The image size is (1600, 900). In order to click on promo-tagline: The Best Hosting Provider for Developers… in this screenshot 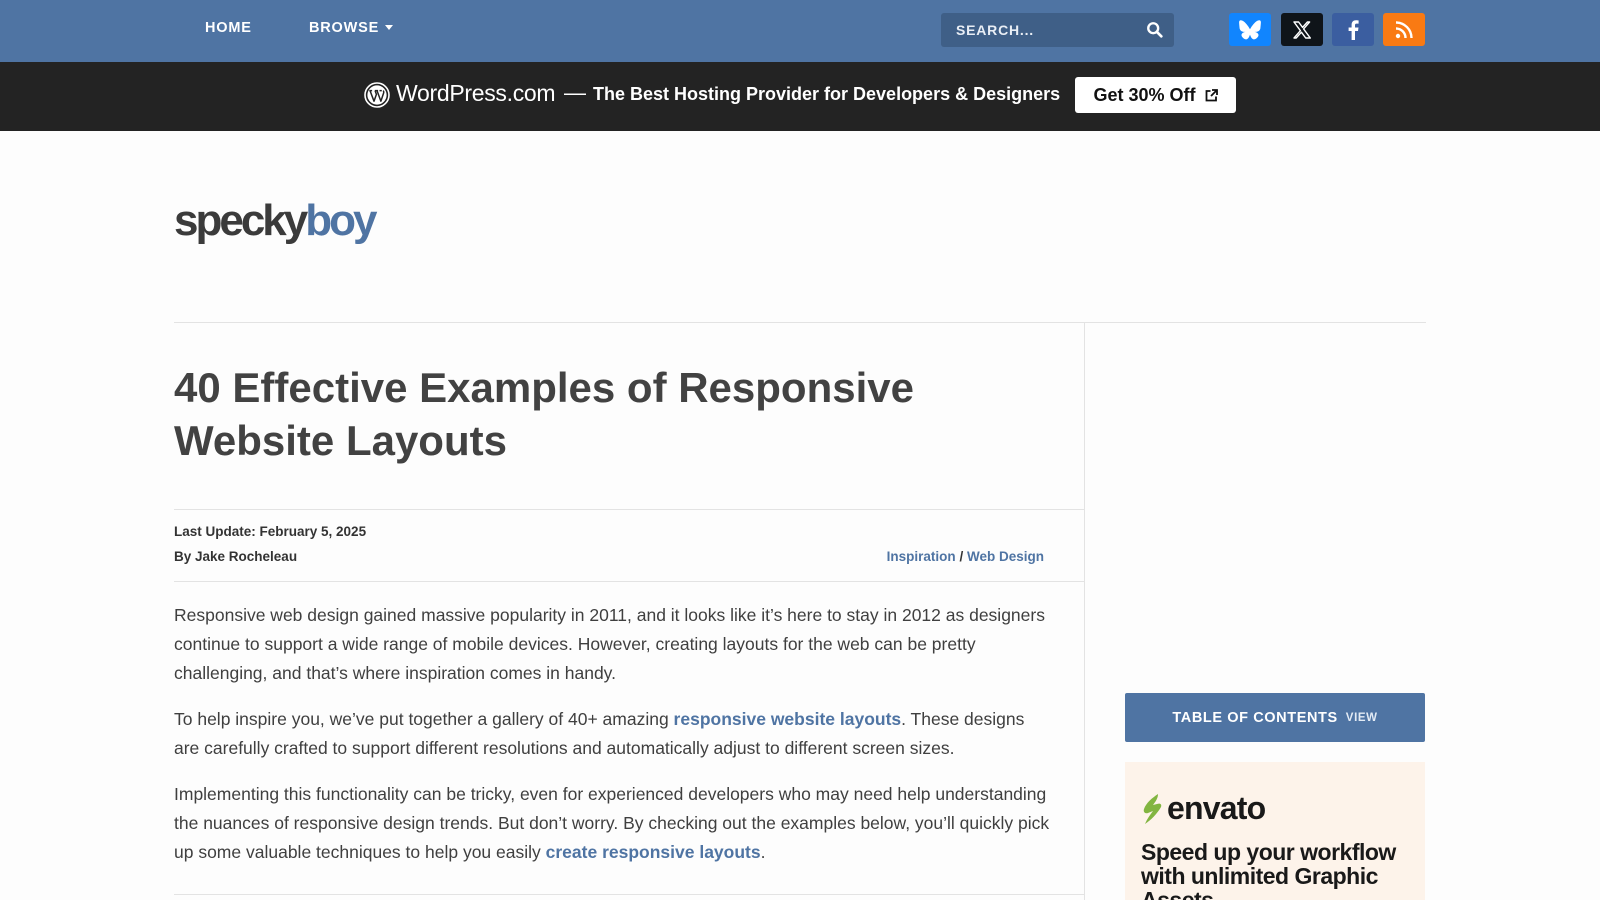, I will do `click(827, 94)`.